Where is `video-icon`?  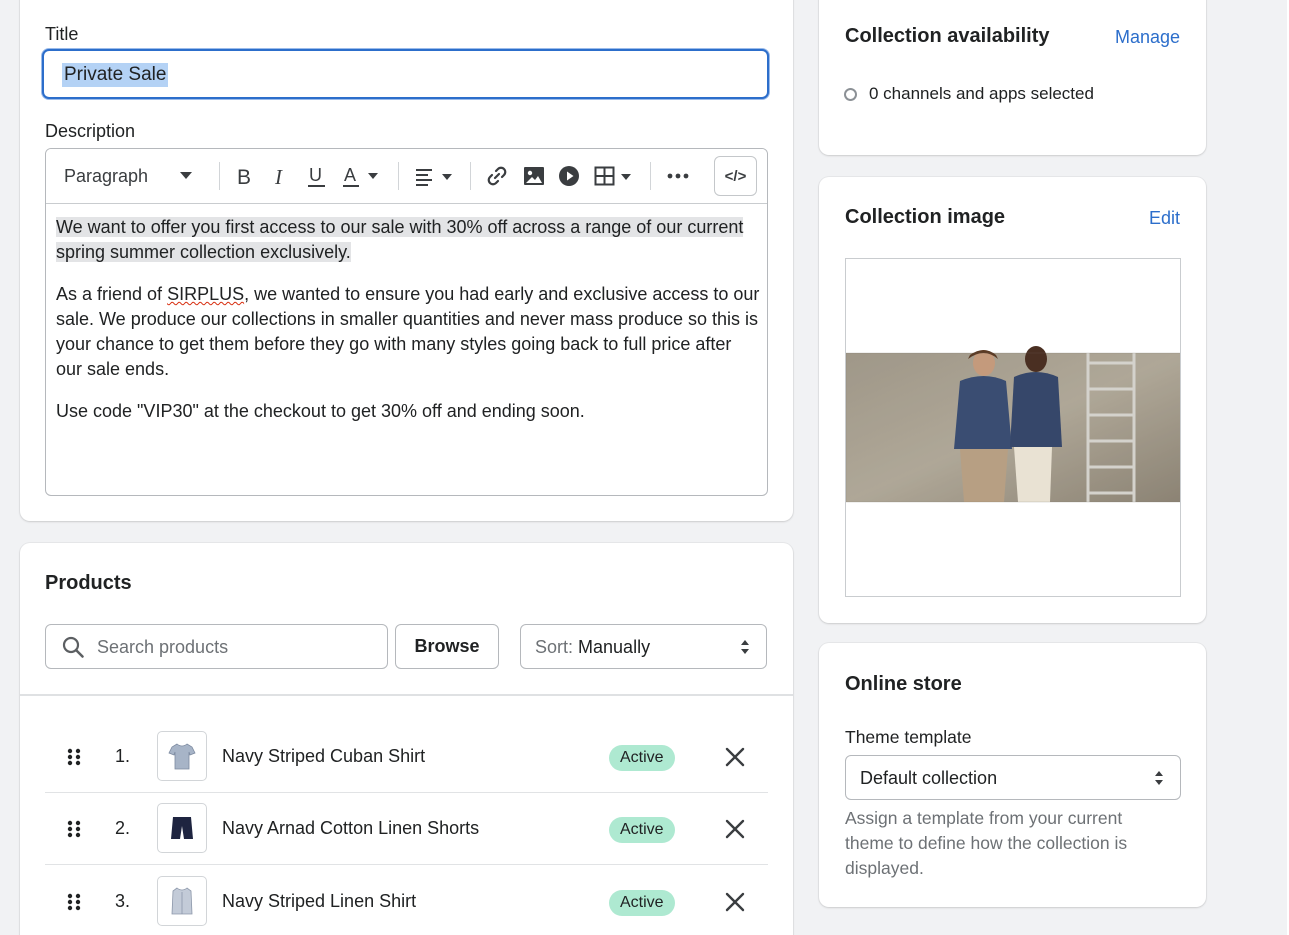
video-icon is located at coordinates (569, 176).